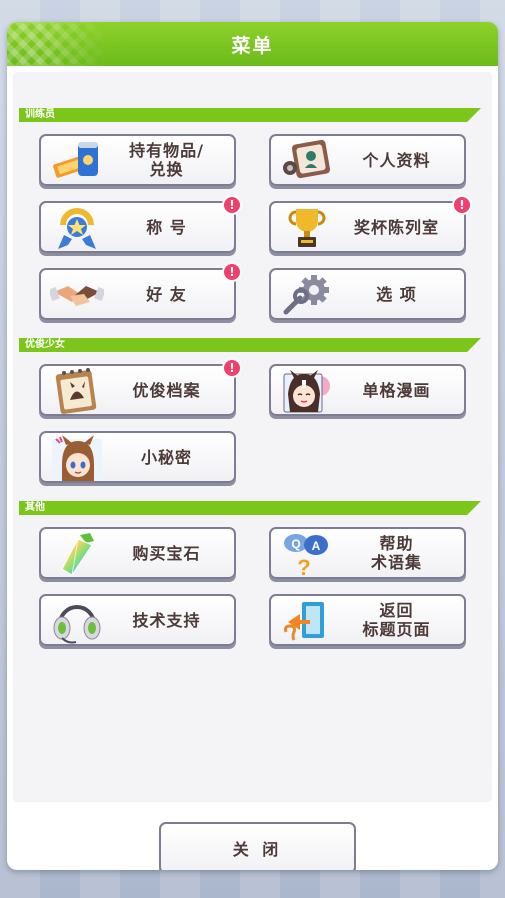 Image resolution: width=505 pixels, height=898 pixels. What do you see at coordinates (250, 508) in the screenshot?
I see `section-header-other: 其他` at bounding box center [250, 508].